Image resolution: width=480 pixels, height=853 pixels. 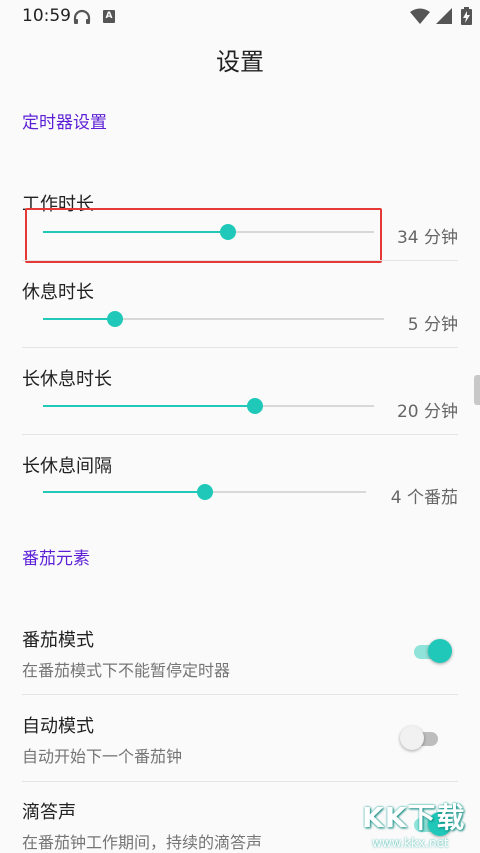 I want to click on long-break-interval-slider, so click(x=204, y=492).